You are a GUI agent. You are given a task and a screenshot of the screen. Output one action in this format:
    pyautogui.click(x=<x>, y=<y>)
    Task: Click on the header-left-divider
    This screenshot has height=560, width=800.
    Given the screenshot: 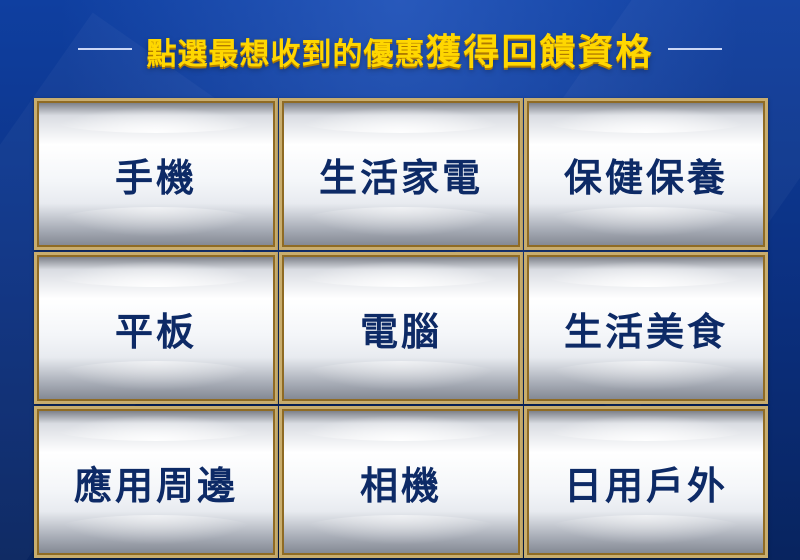 What is the action you would take?
    pyautogui.click(x=105, y=49)
    